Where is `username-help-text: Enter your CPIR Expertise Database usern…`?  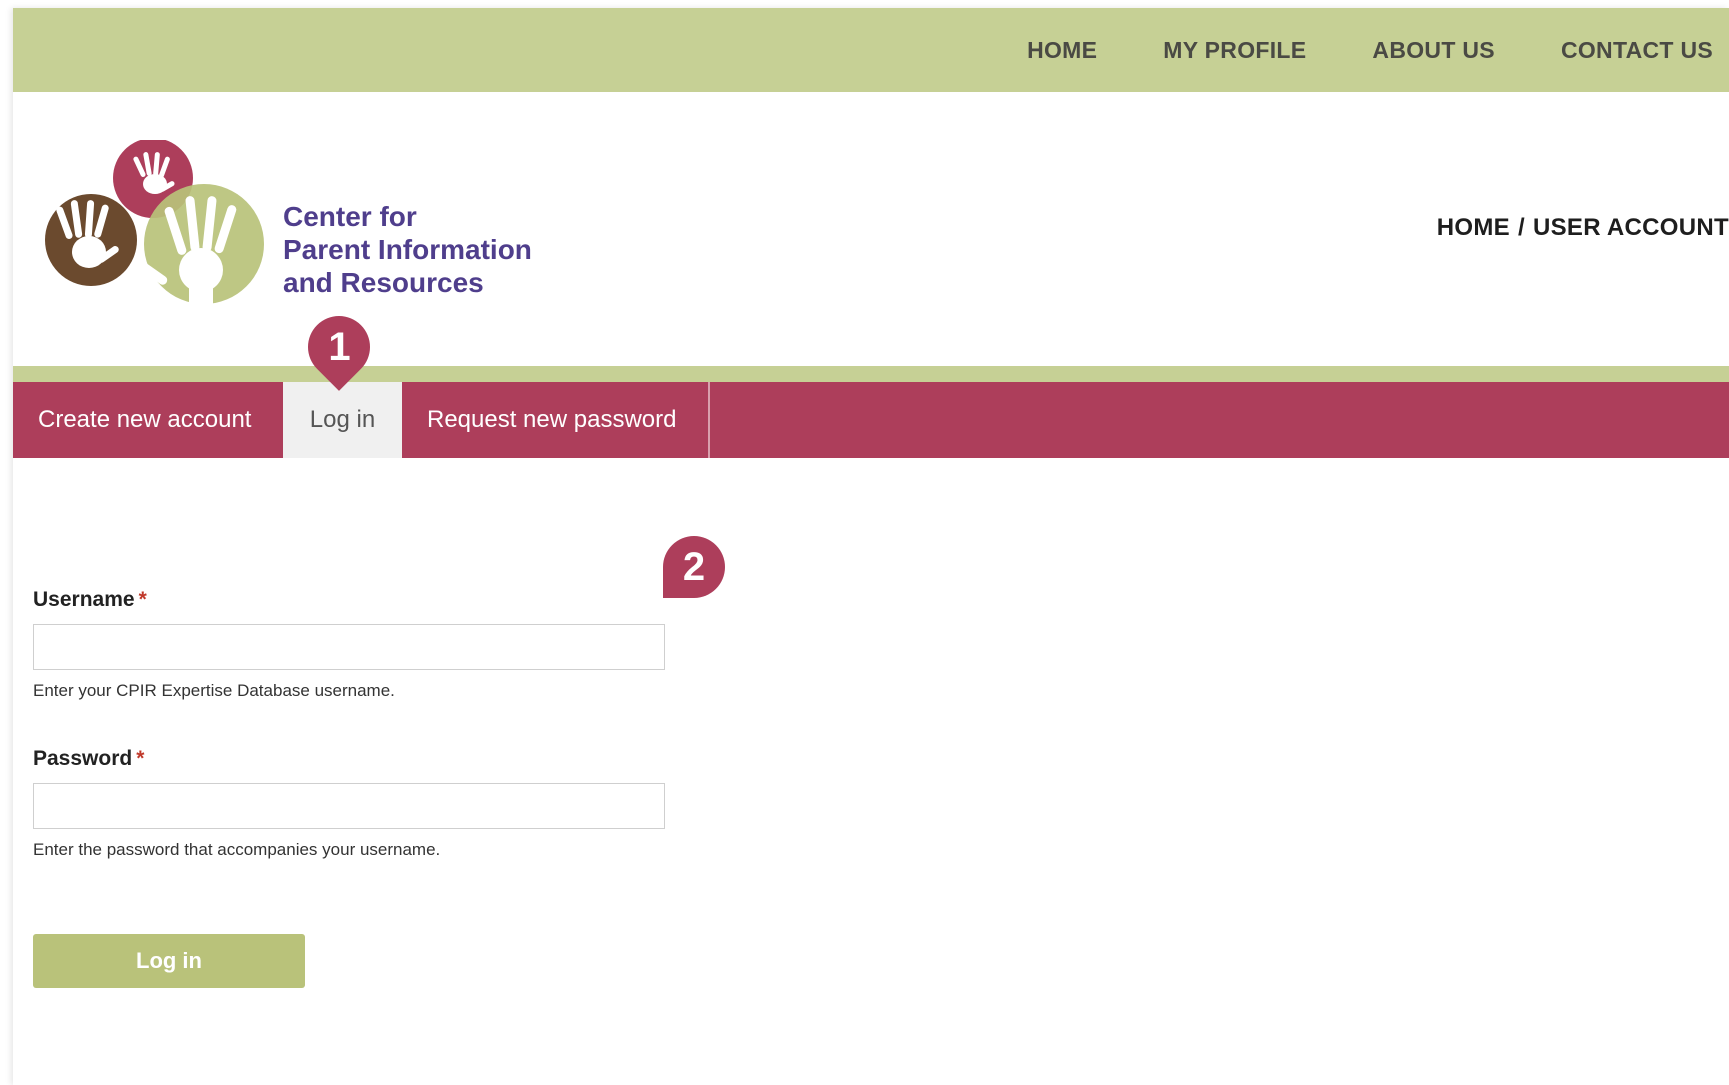 username-help-text: Enter your CPIR Expertise Database usern… is located at coordinates (214, 690).